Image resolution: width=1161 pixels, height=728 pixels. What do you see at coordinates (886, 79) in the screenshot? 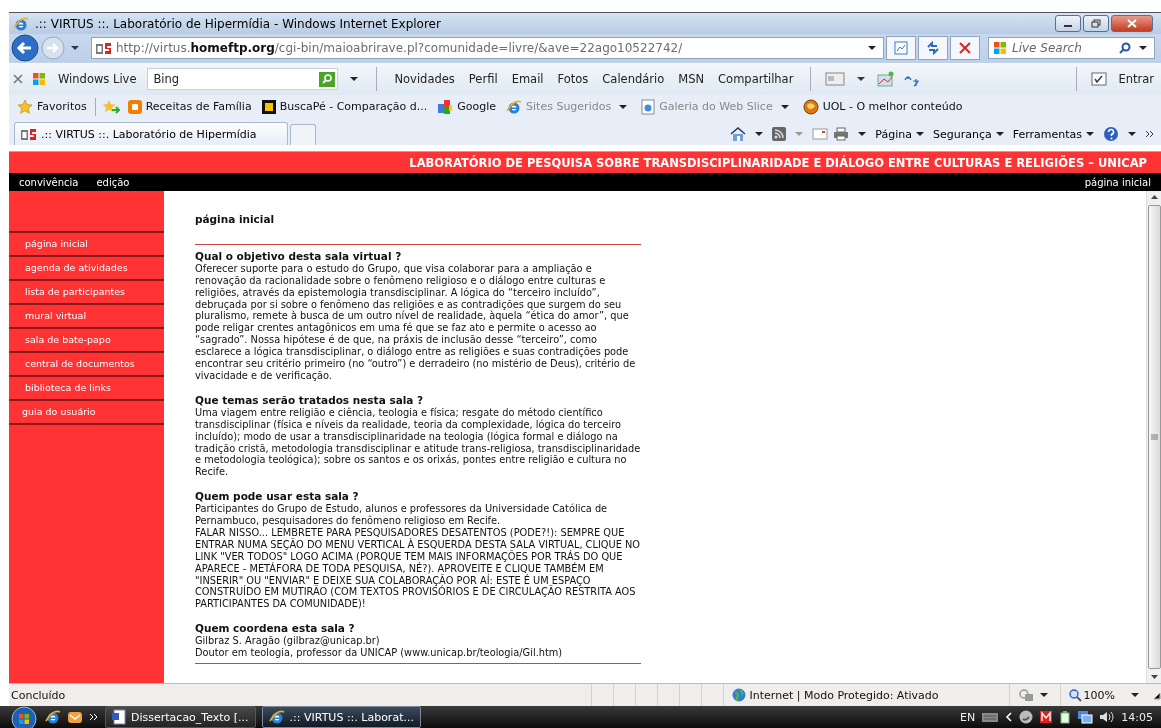
I see `map-icon` at bounding box center [886, 79].